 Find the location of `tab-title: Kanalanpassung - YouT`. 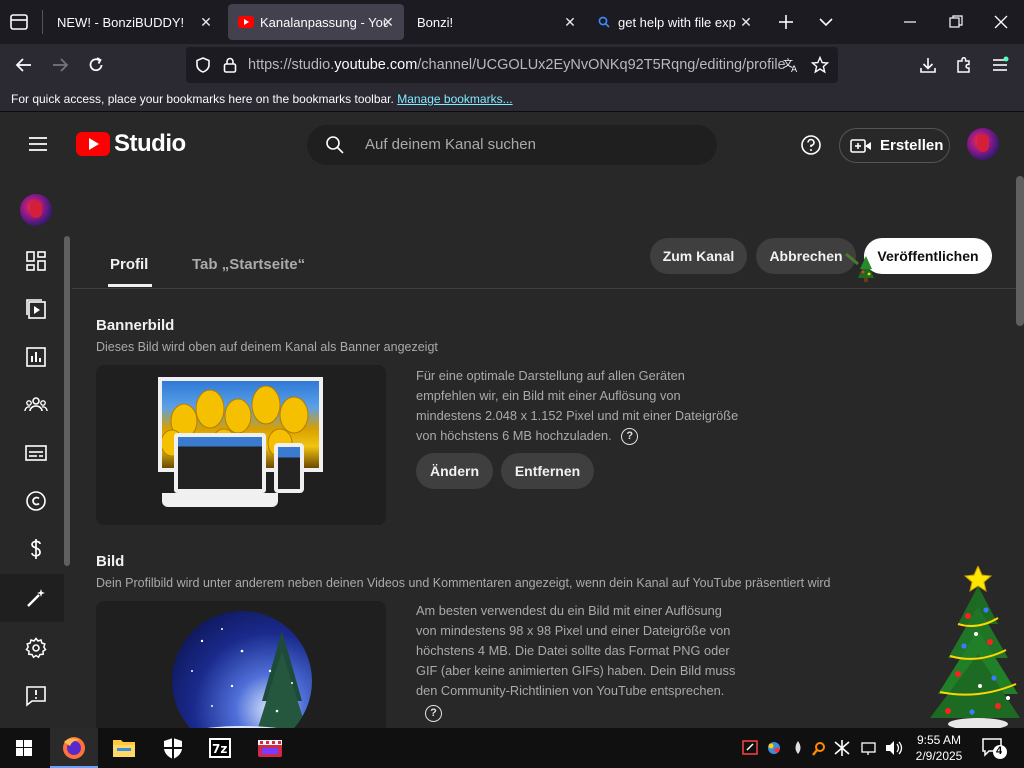

tab-title: Kanalanpassung - YouT is located at coordinates (324, 22).